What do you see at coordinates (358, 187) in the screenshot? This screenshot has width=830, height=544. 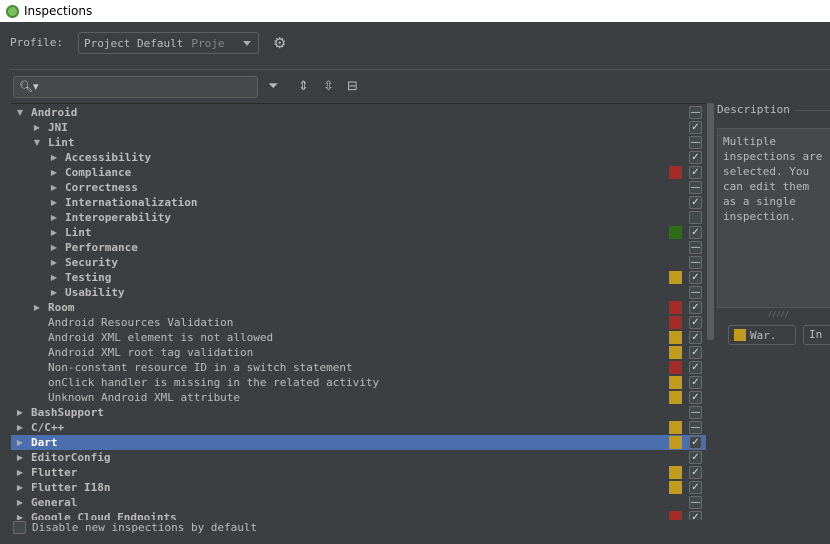 I see `tree-row: ▶ Correctness —` at bounding box center [358, 187].